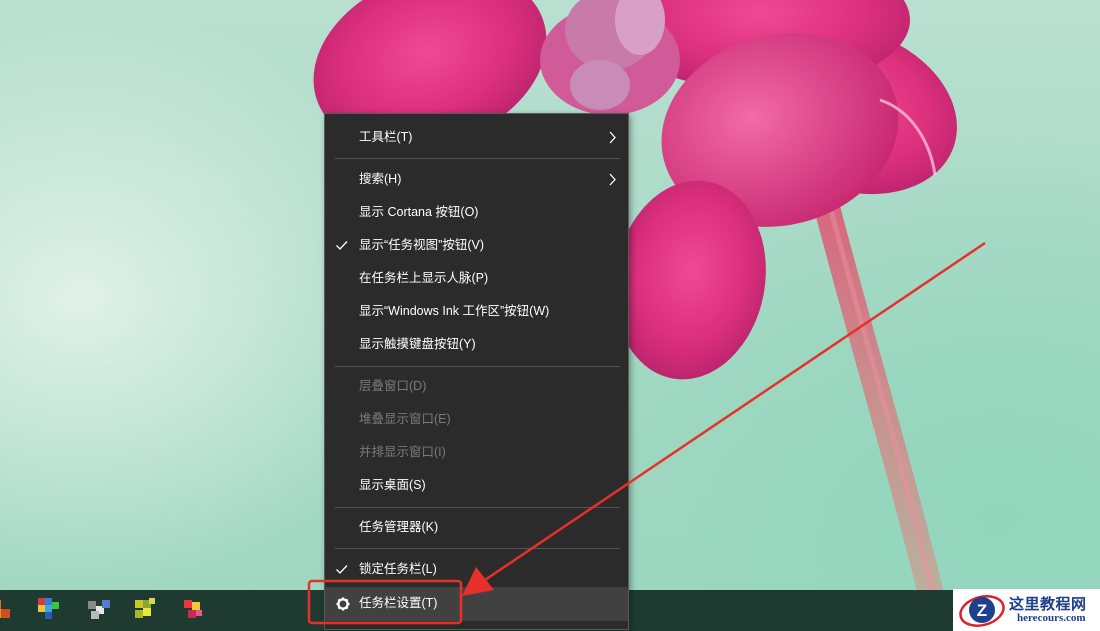 This screenshot has width=1100, height=631. Describe the element at coordinates (476, 527) in the screenshot. I see `menu-item-task-manager: 任务管理器(K)` at that location.